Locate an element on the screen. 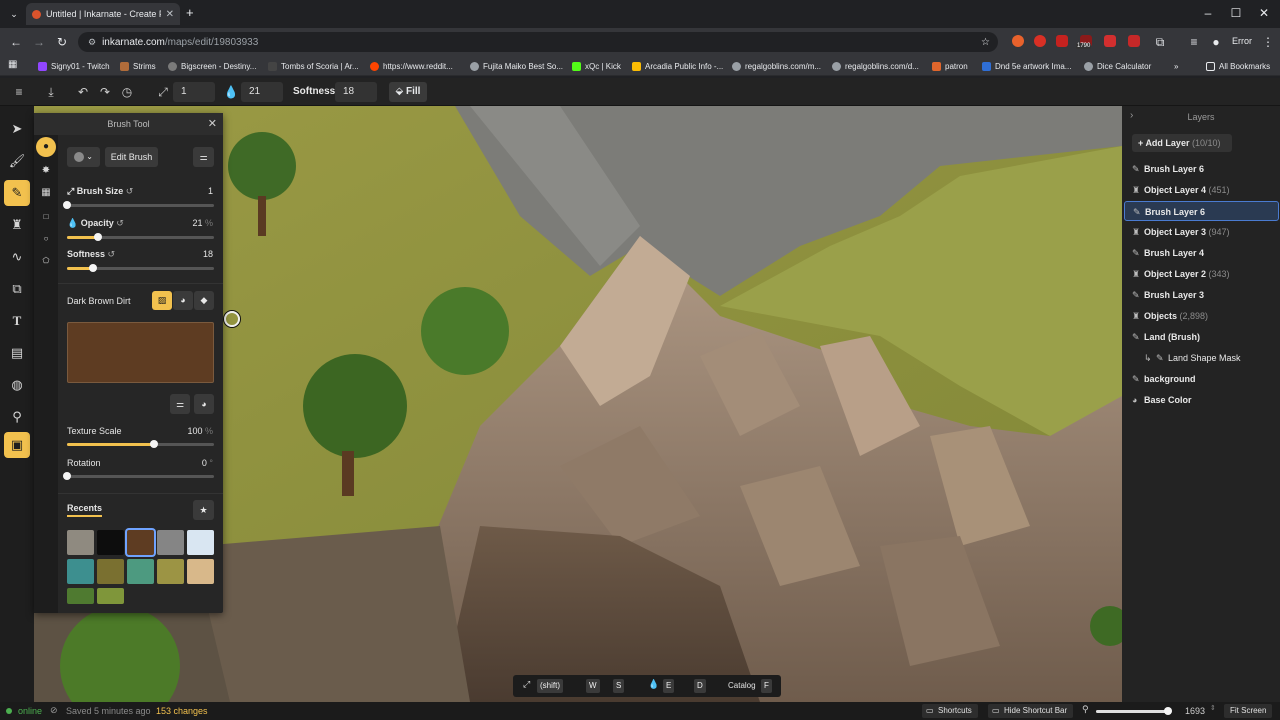 This screenshot has width=1280, height=720. bookmark-star-icon: ☆ is located at coordinates (985, 42).